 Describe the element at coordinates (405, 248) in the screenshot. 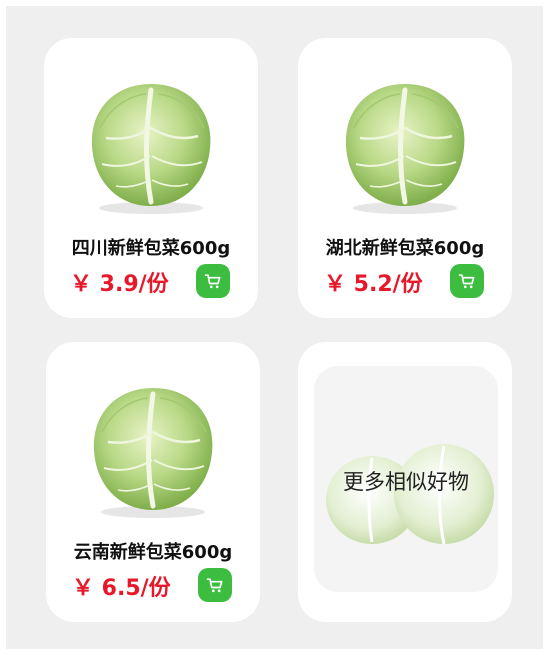

I see `product-name: 湖北新鲜包菜600g` at that location.